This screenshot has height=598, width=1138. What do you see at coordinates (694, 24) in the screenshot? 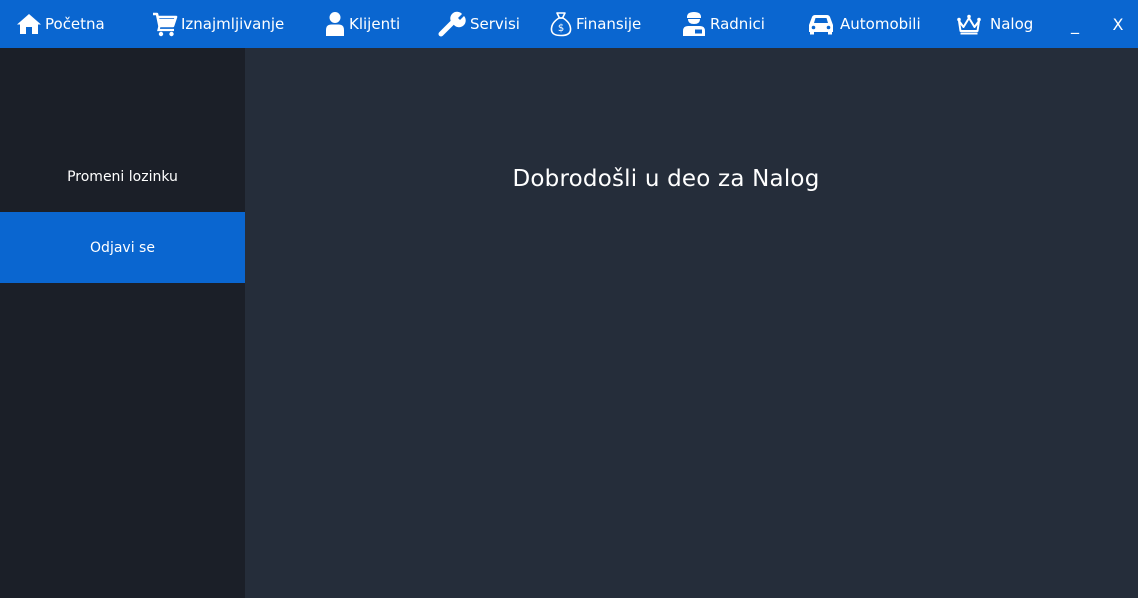
I see `worker-icon` at bounding box center [694, 24].